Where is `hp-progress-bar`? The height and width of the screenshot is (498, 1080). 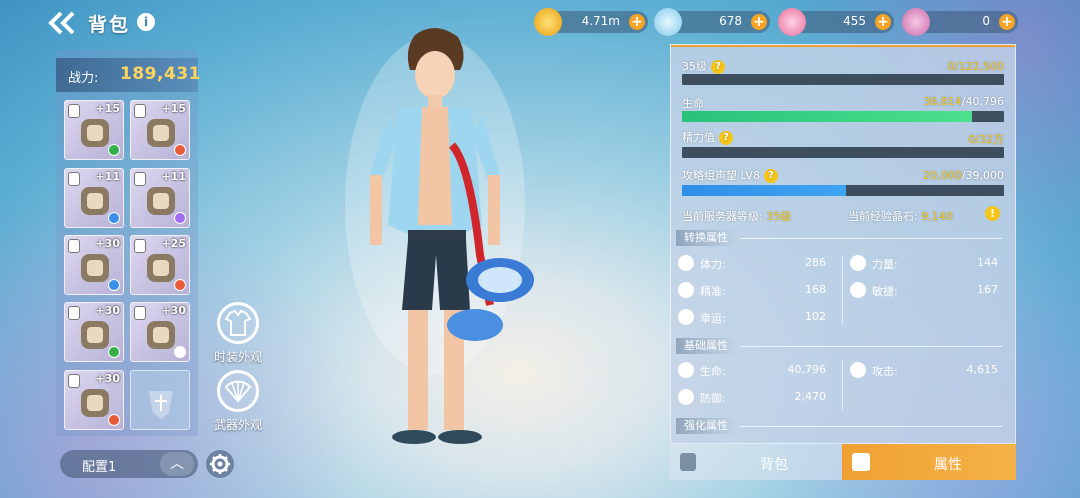
hp-progress-bar is located at coordinates (843, 116).